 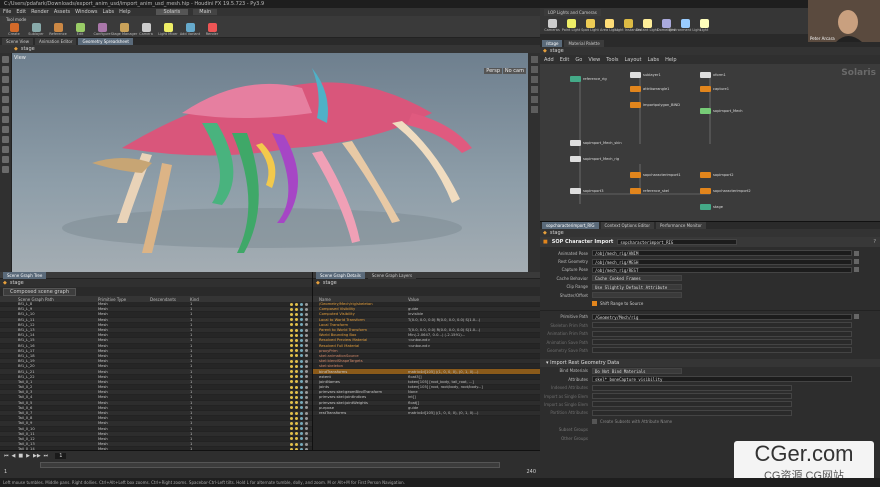 What do you see at coordinates (711, 207) in the screenshot?
I see `node-stage: stage` at bounding box center [711, 207].